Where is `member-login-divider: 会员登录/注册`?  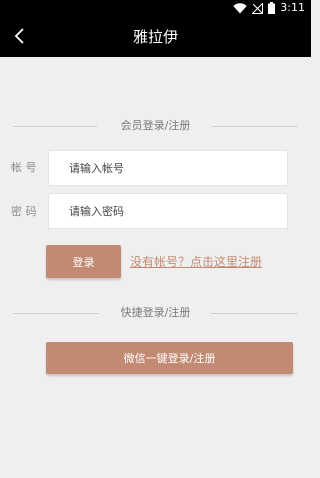 member-login-divider: 会员登录/注册 is located at coordinates (155, 126).